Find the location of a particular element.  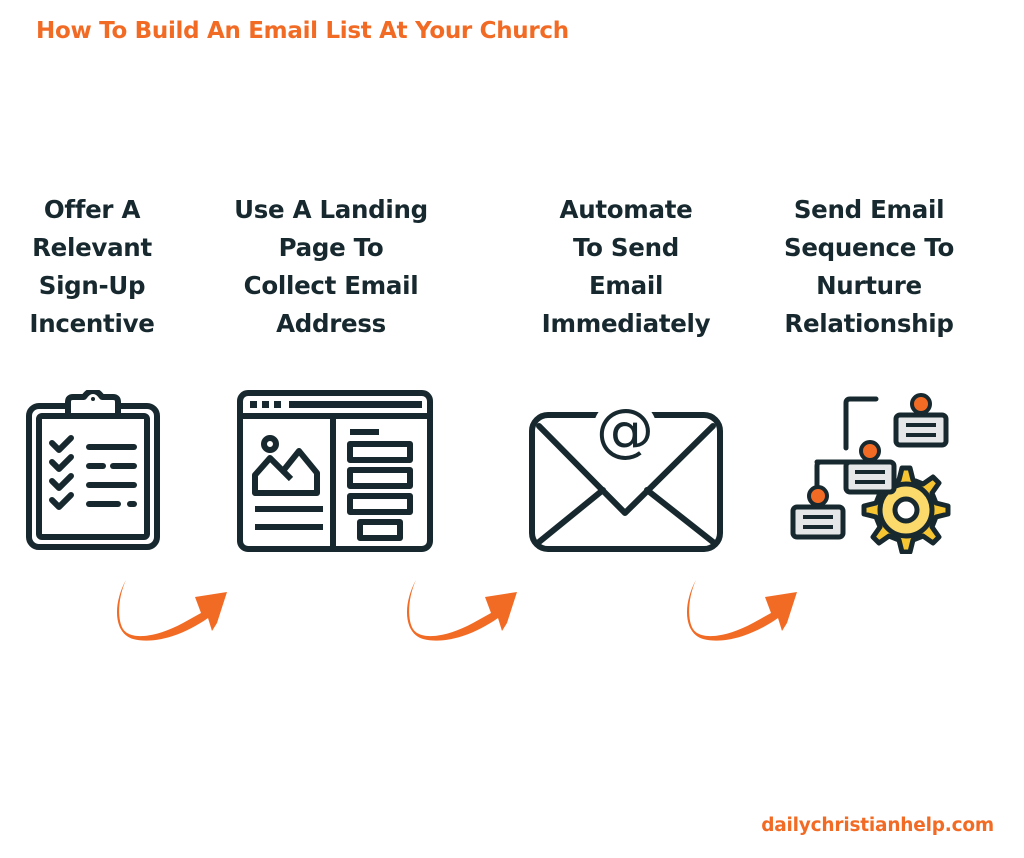

step-3-label: Automate To Send Email Immediately is located at coordinates (626, 267).